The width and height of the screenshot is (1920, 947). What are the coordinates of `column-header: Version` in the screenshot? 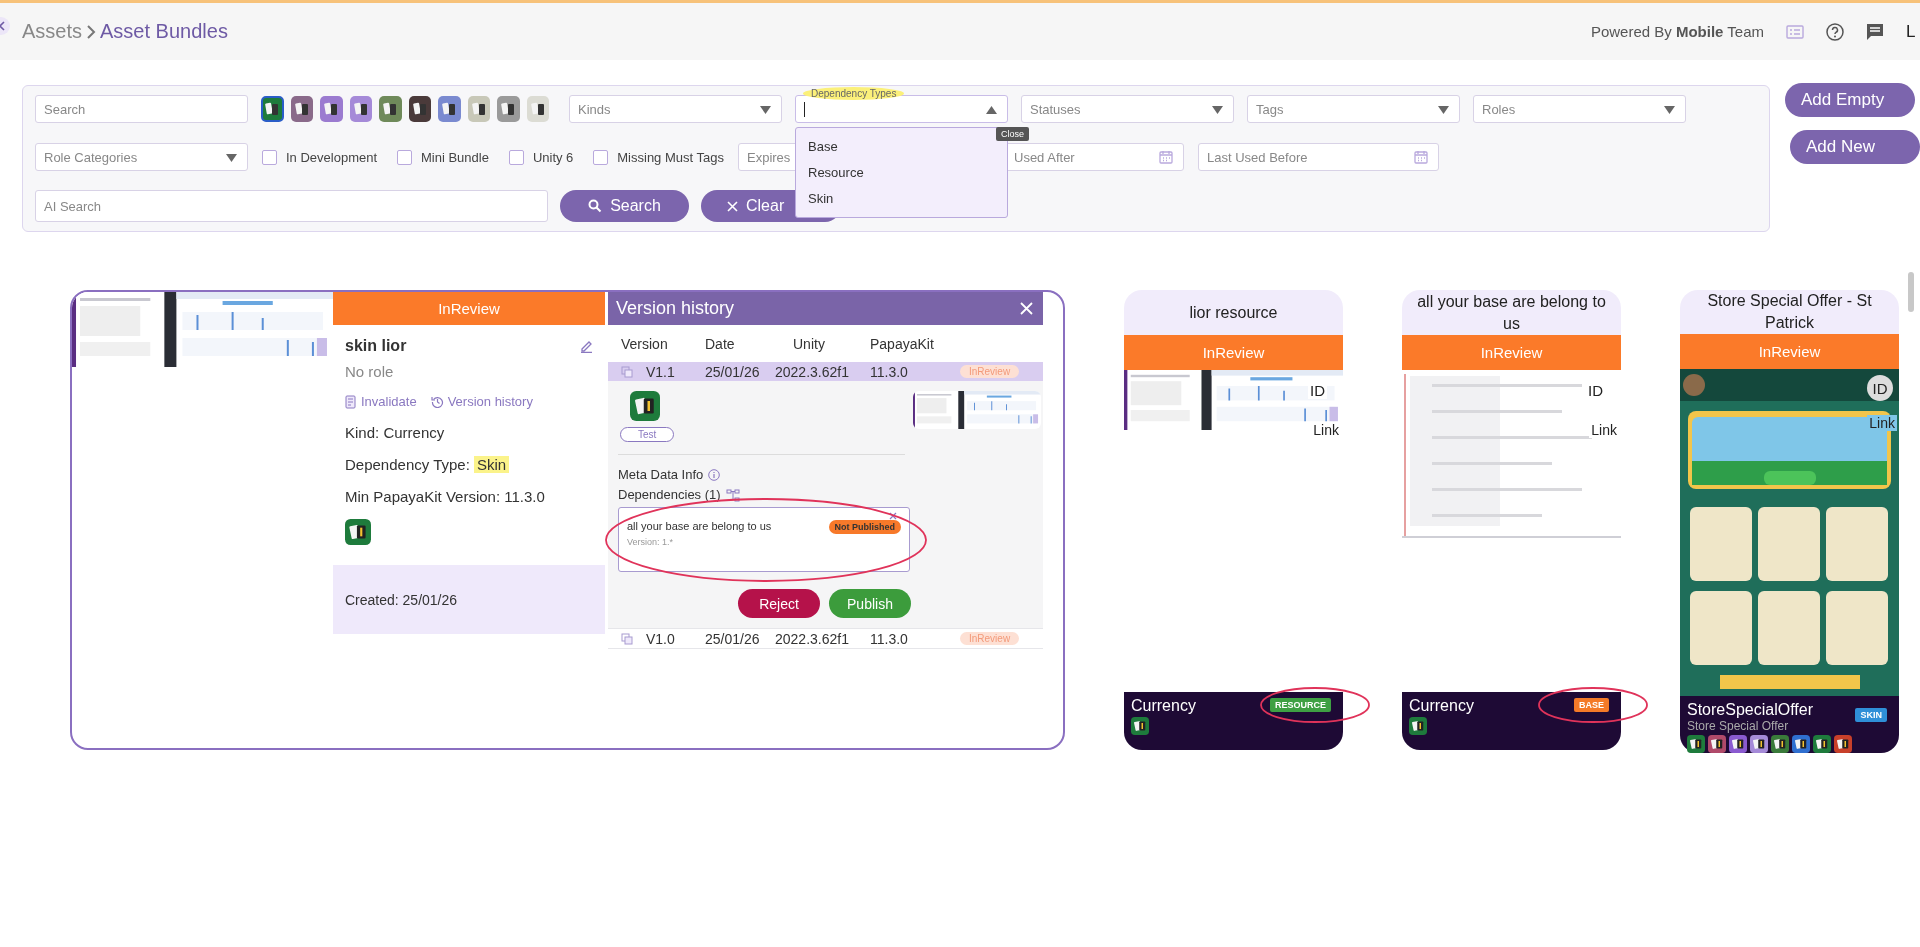 It's located at (645, 343).